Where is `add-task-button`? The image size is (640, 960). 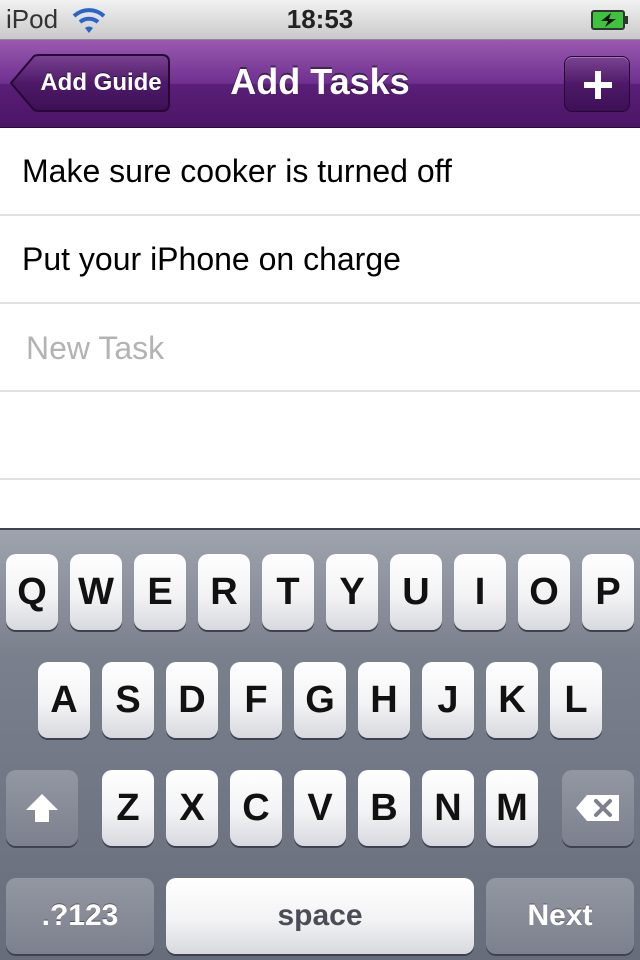 add-task-button is located at coordinates (597, 84).